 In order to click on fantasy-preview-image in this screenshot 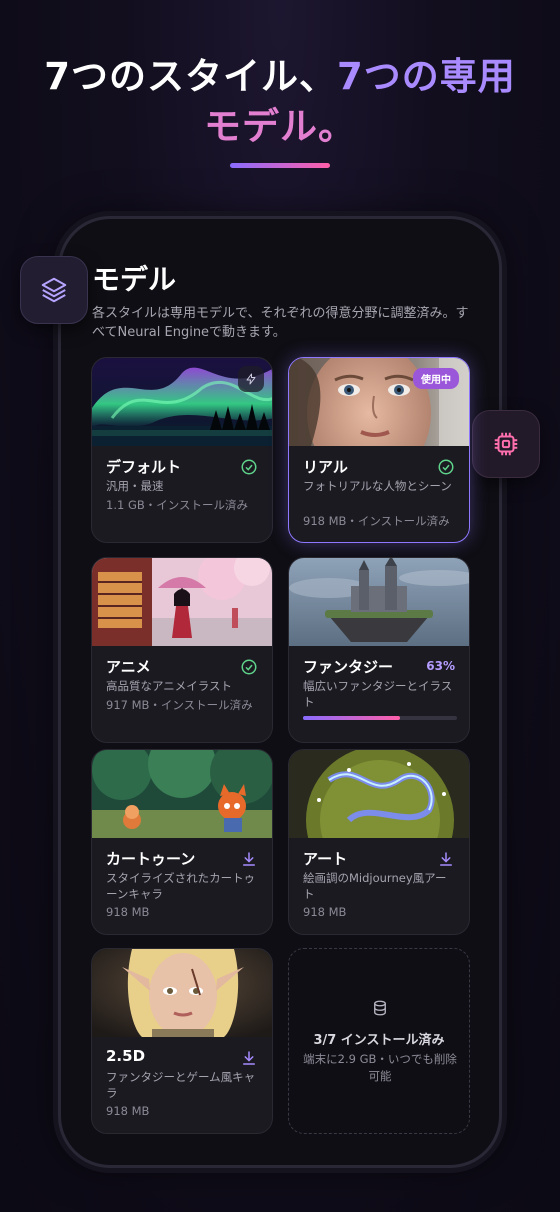, I will do `click(379, 602)`.